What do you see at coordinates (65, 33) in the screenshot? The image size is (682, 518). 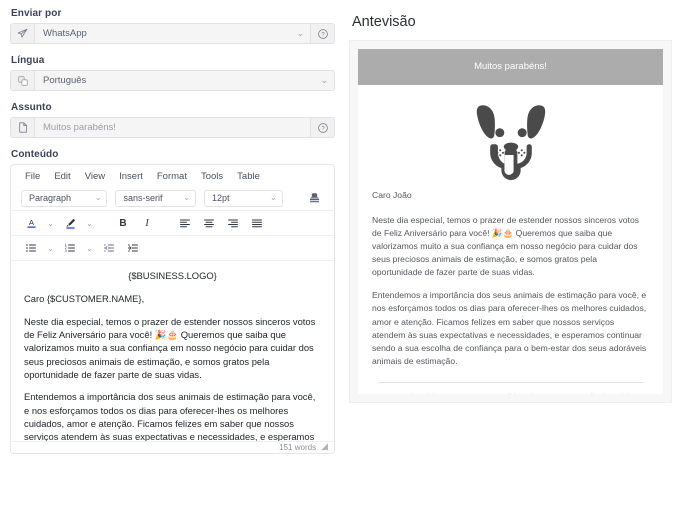 I see `send-via-value: WhatsApp` at bounding box center [65, 33].